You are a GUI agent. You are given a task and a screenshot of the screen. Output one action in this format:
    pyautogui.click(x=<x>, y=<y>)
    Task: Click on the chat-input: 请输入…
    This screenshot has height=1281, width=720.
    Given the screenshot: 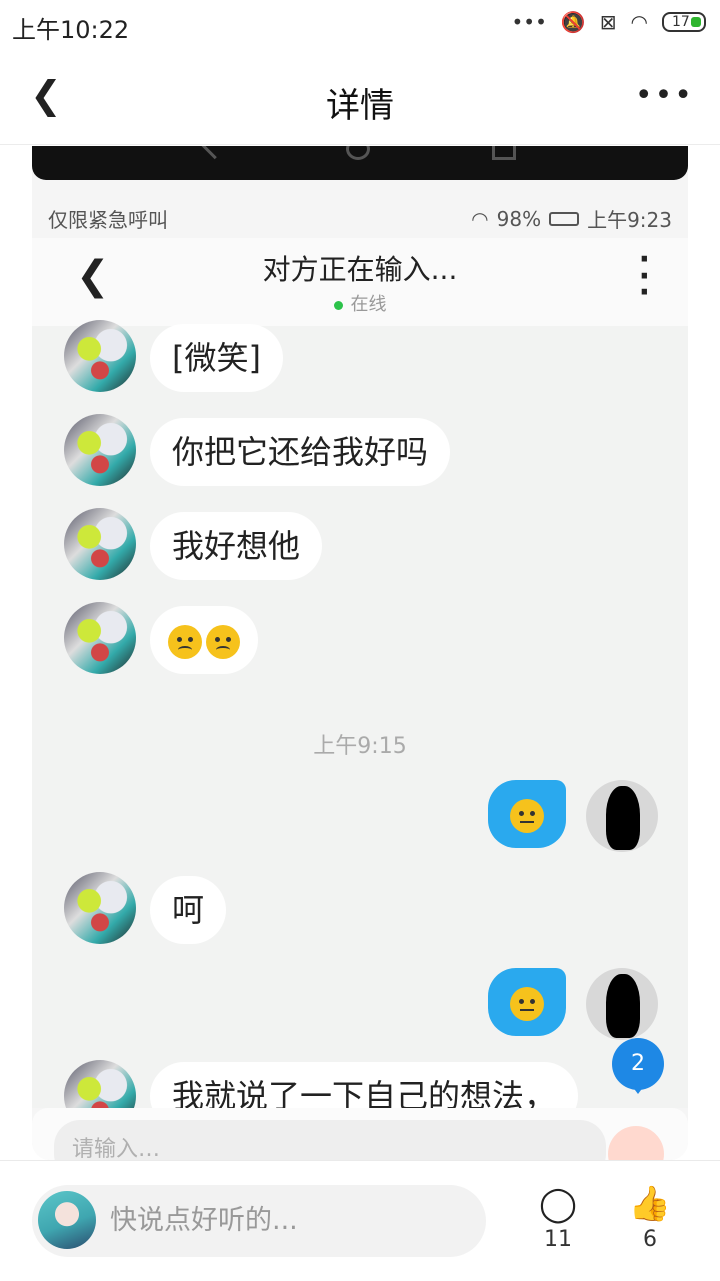 What is the action you would take?
    pyautogui.click(x=330, y=1140)
    